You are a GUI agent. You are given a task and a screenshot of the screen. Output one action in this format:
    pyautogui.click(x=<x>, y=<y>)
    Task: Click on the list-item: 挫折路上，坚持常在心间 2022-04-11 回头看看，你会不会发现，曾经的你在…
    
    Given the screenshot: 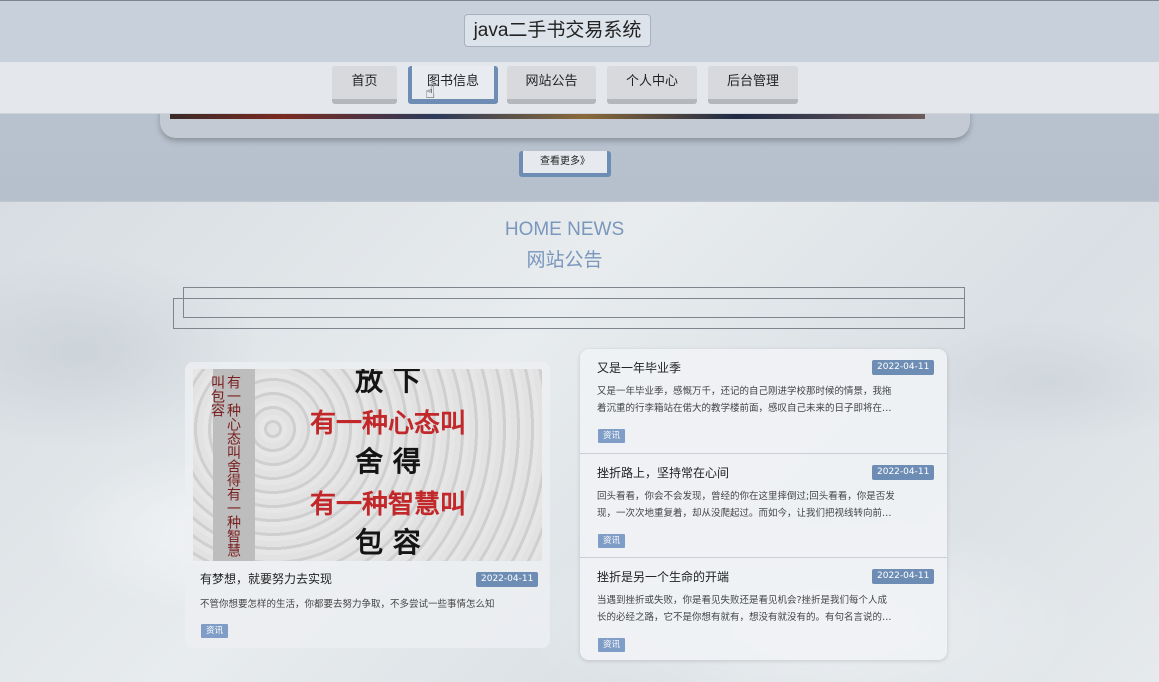 What is the action you would take?
    pyautogui.click(x=763, y=505)
    